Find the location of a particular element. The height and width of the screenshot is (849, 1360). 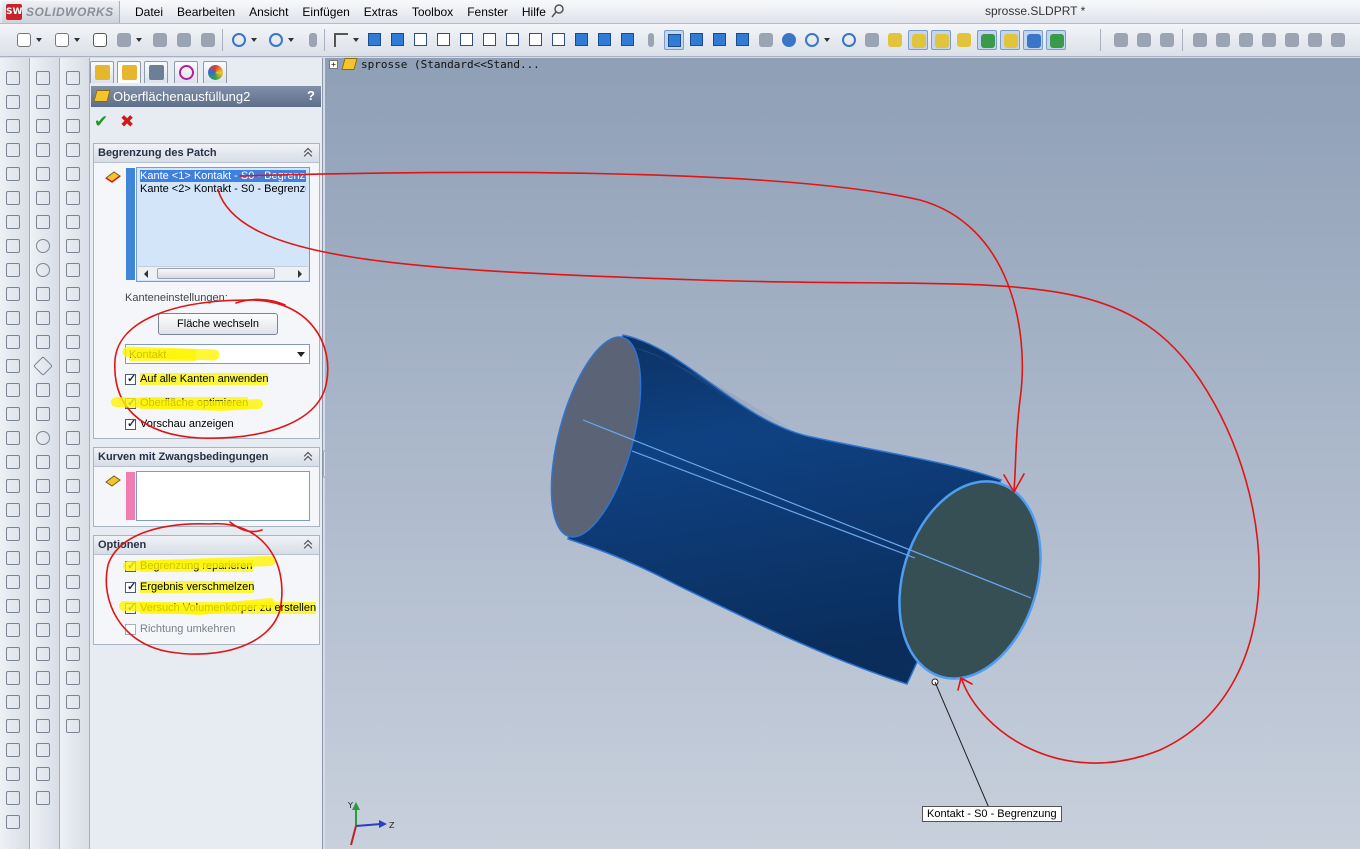

shadows-icon is located at coordinates (743, 40).